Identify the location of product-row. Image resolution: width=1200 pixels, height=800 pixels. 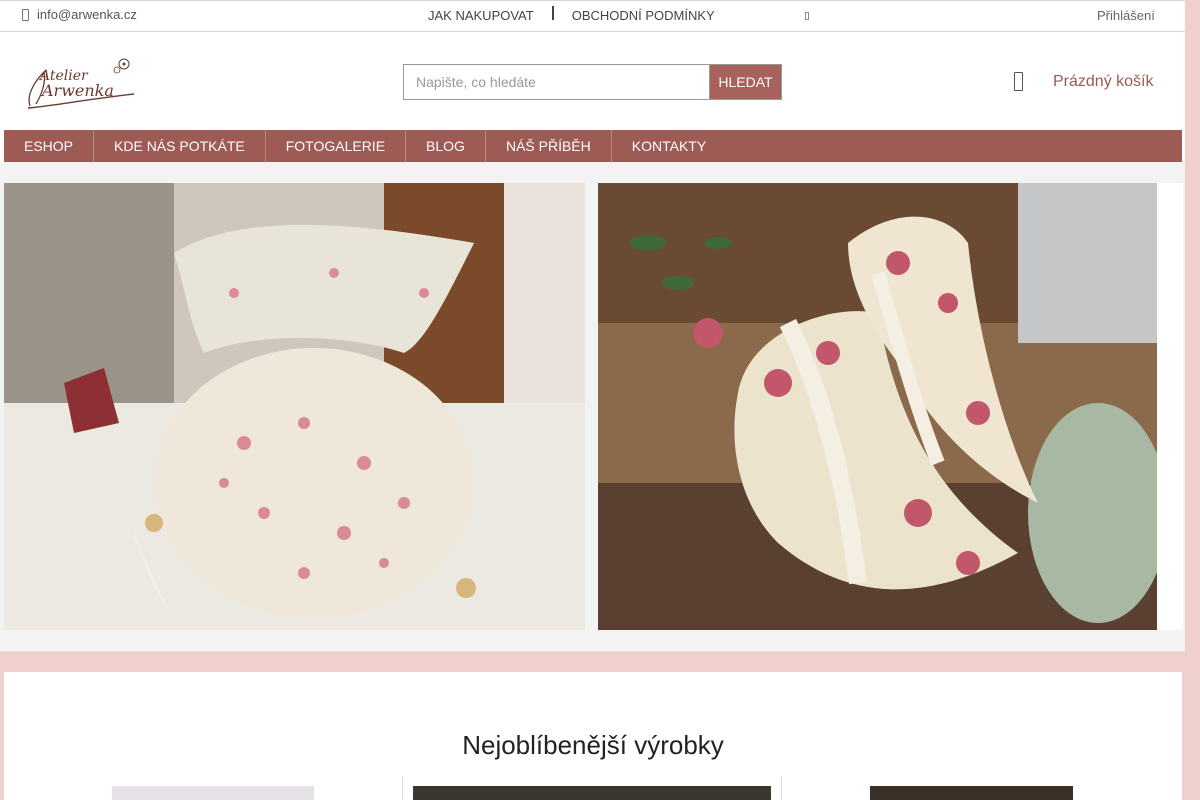
(593, 788).